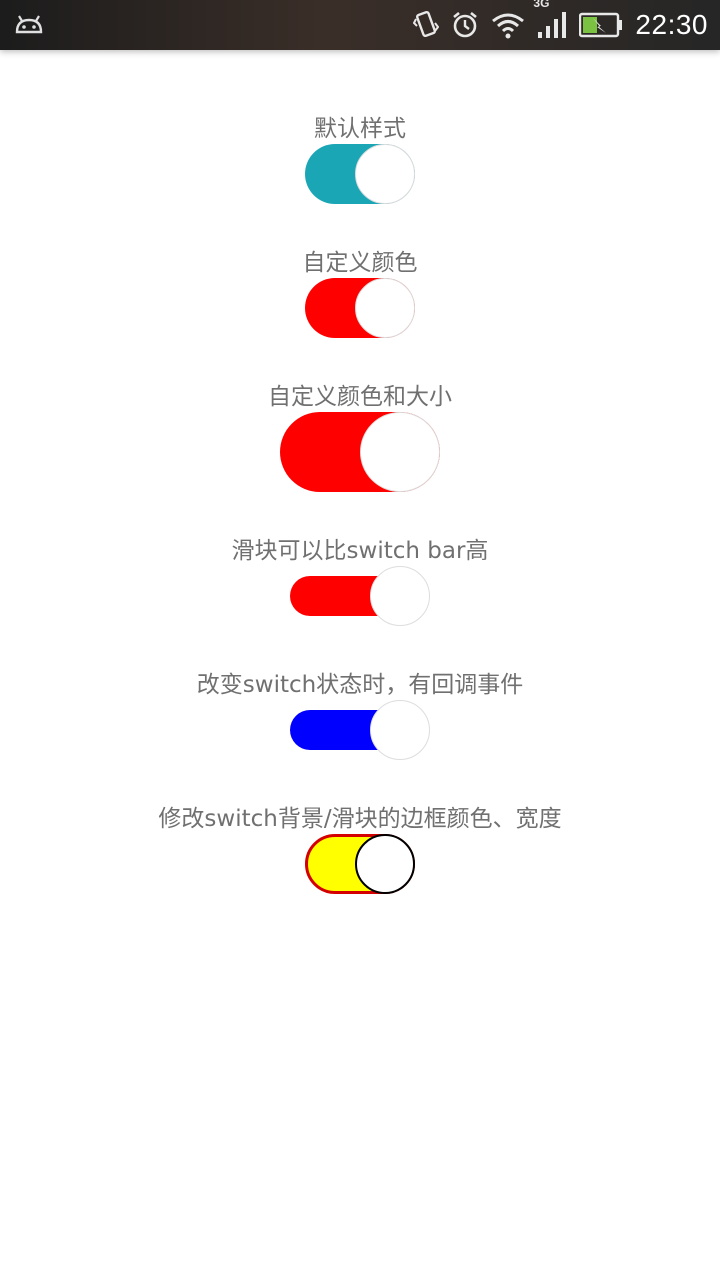 The width and height of the screenshot is (720, 1280). What do you see at coordinates (360, 397) in the screenshot?
I see `switch-label: 自定义颜色和大小` at bounding box center [360, 397].